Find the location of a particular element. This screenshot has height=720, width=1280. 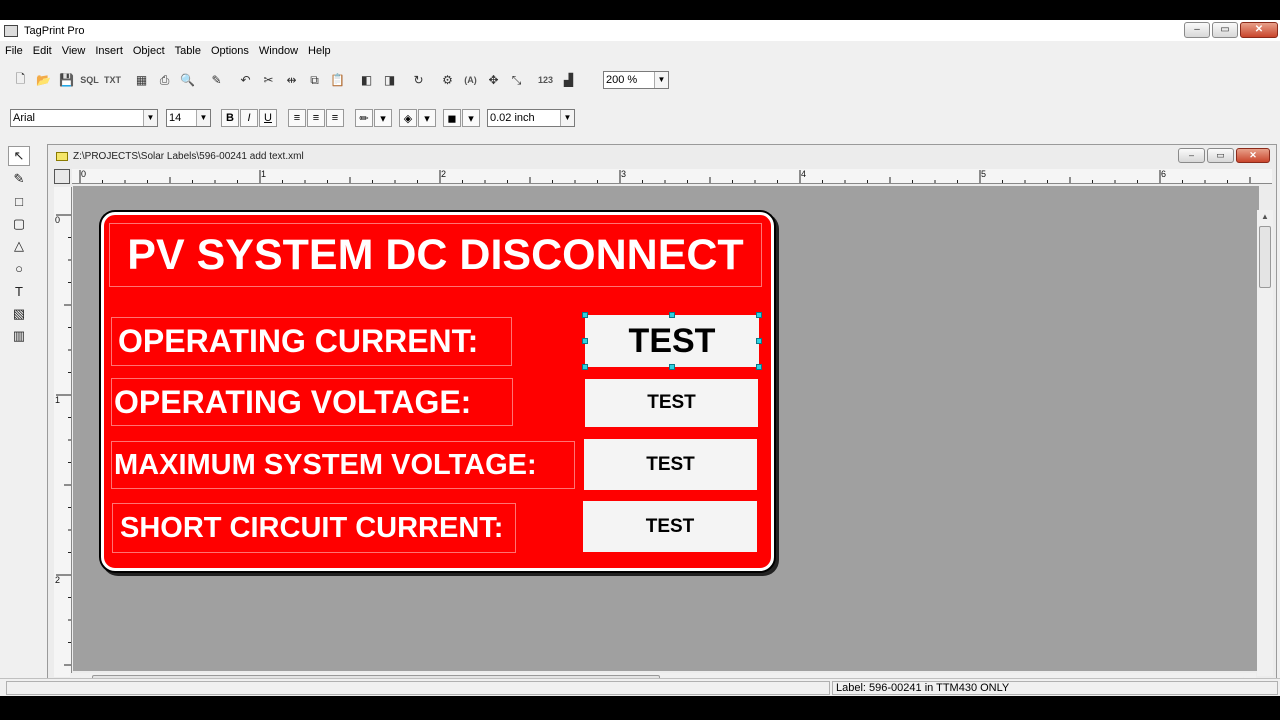

align-left-icon: ≡ is located at coordinates (297, 118).